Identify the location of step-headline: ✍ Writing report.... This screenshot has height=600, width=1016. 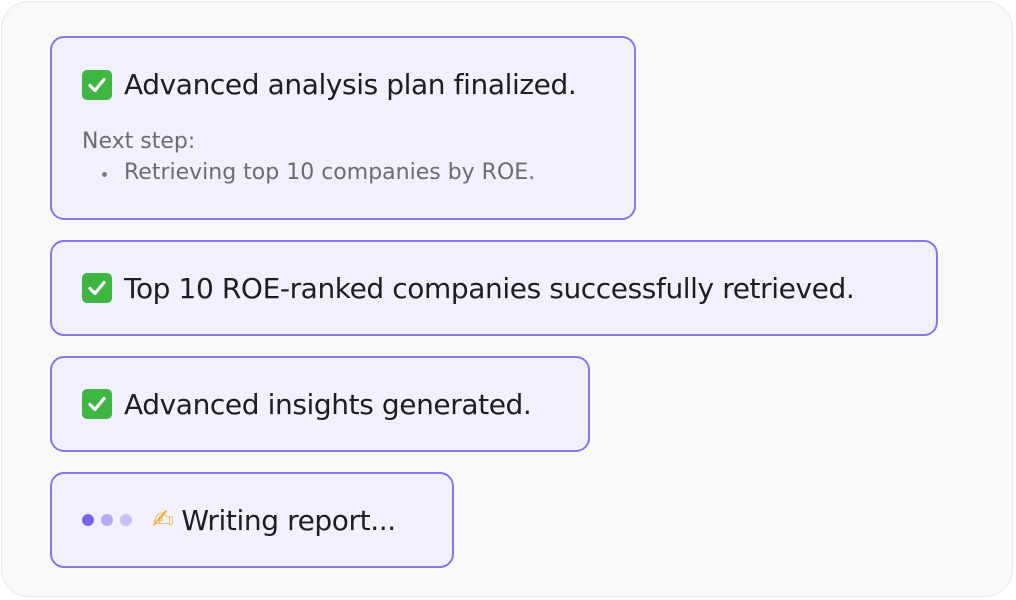
(251, 520).